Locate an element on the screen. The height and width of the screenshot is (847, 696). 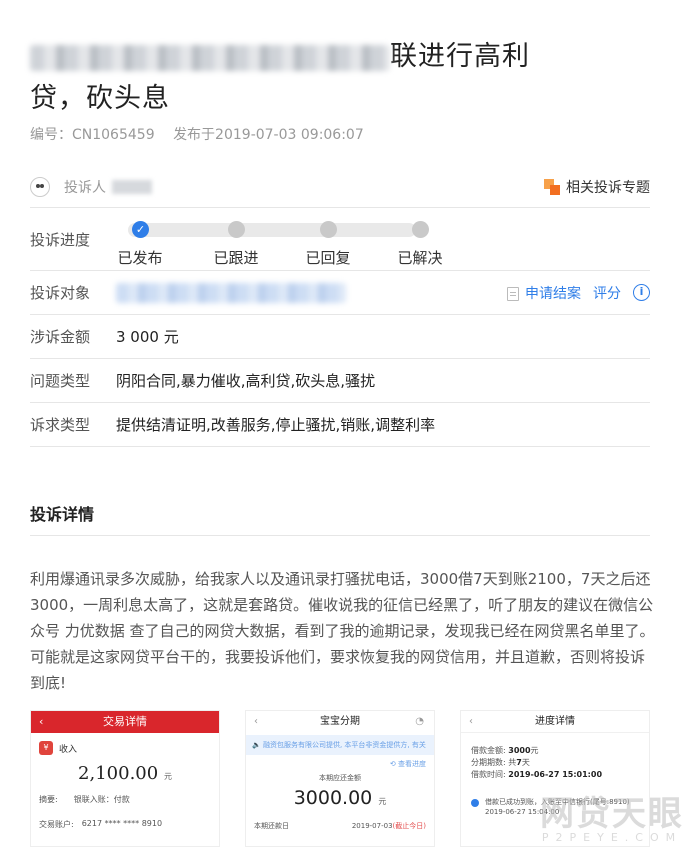
step-dot-icon is located at coordinates (475, 803).